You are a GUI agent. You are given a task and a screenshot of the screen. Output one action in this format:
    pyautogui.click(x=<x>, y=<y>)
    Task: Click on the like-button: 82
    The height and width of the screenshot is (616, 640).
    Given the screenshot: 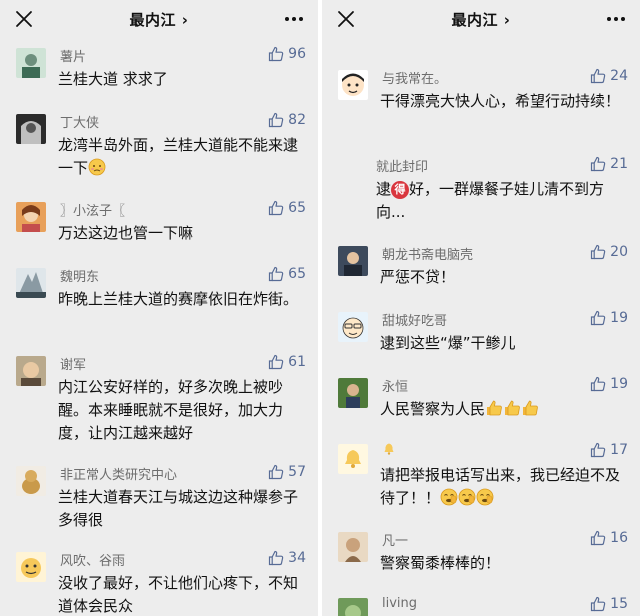 What is the action you would take?
    pyautogui.click(x=287, y=120)
    